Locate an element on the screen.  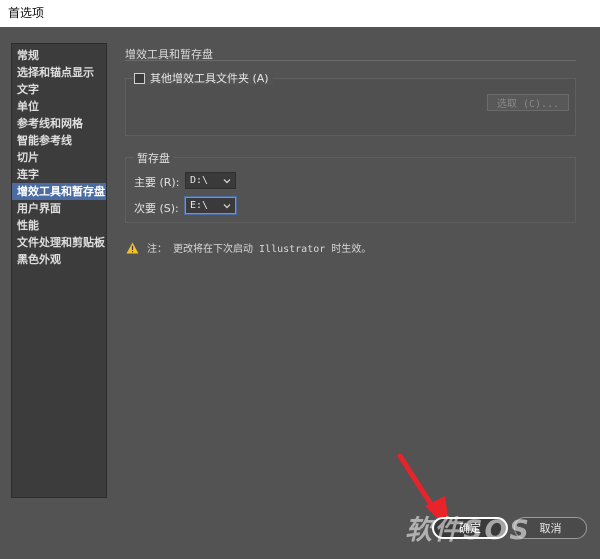
additional-plugins-folder-checkbox is located at coordinates (139, 78).